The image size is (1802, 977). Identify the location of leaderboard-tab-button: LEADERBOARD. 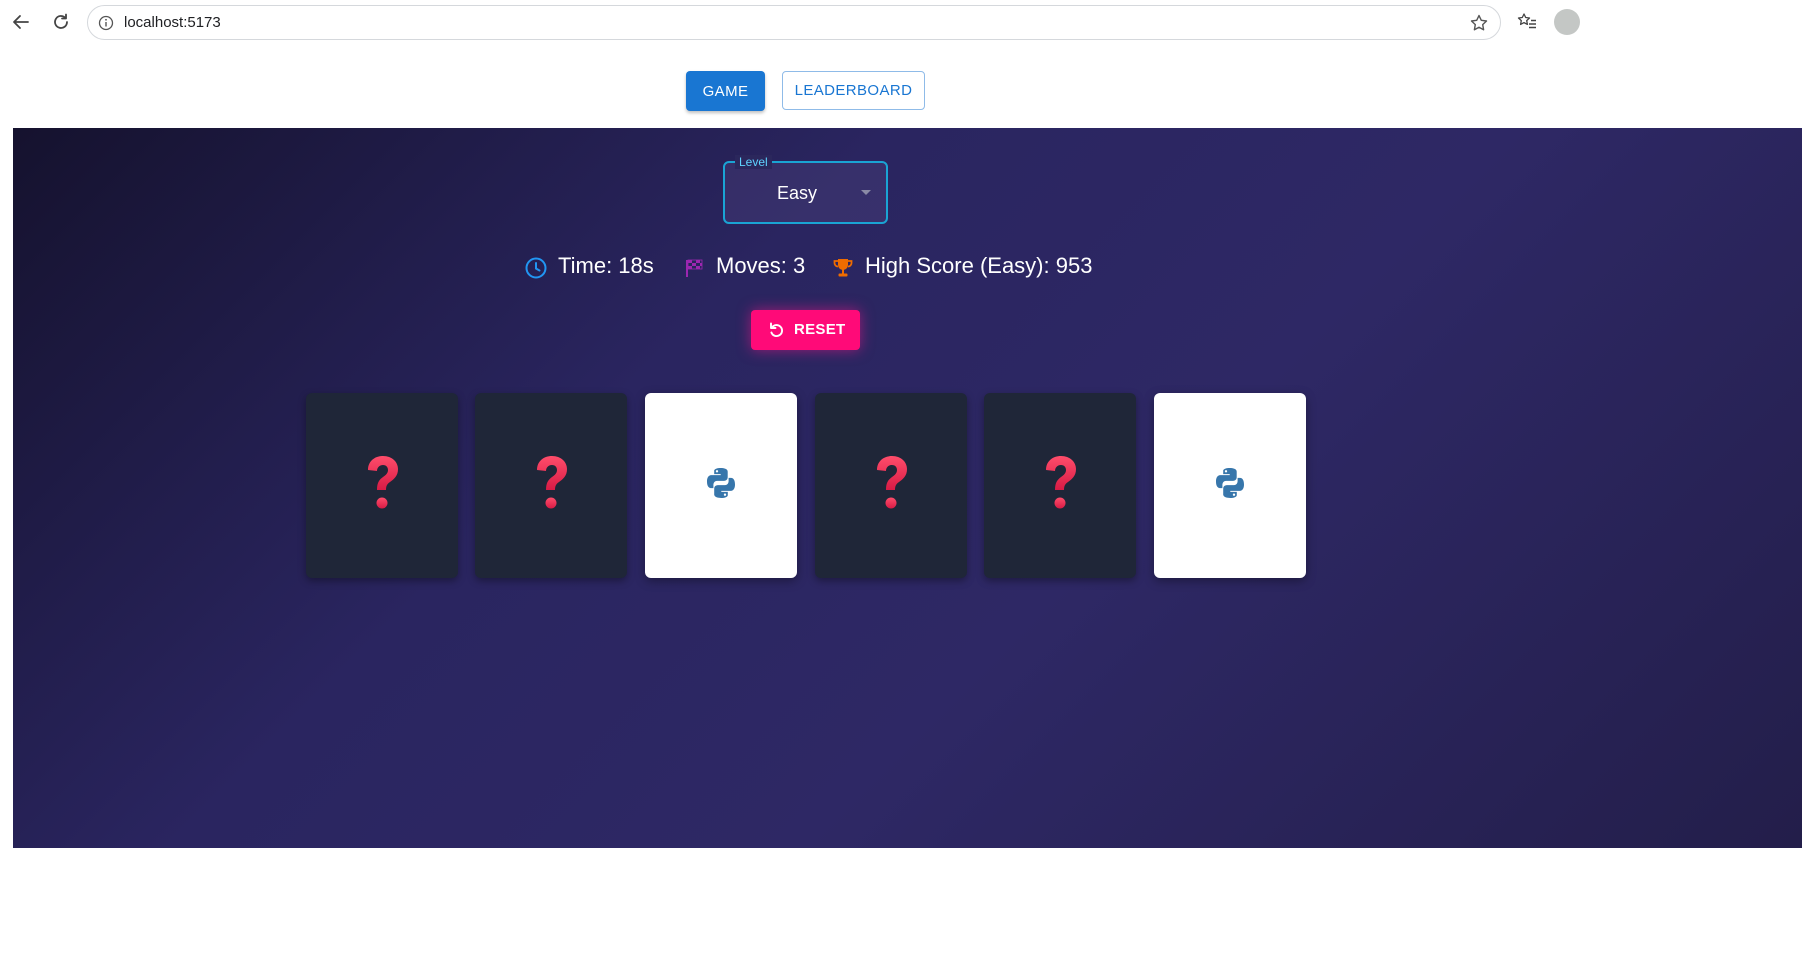
(853, 90).